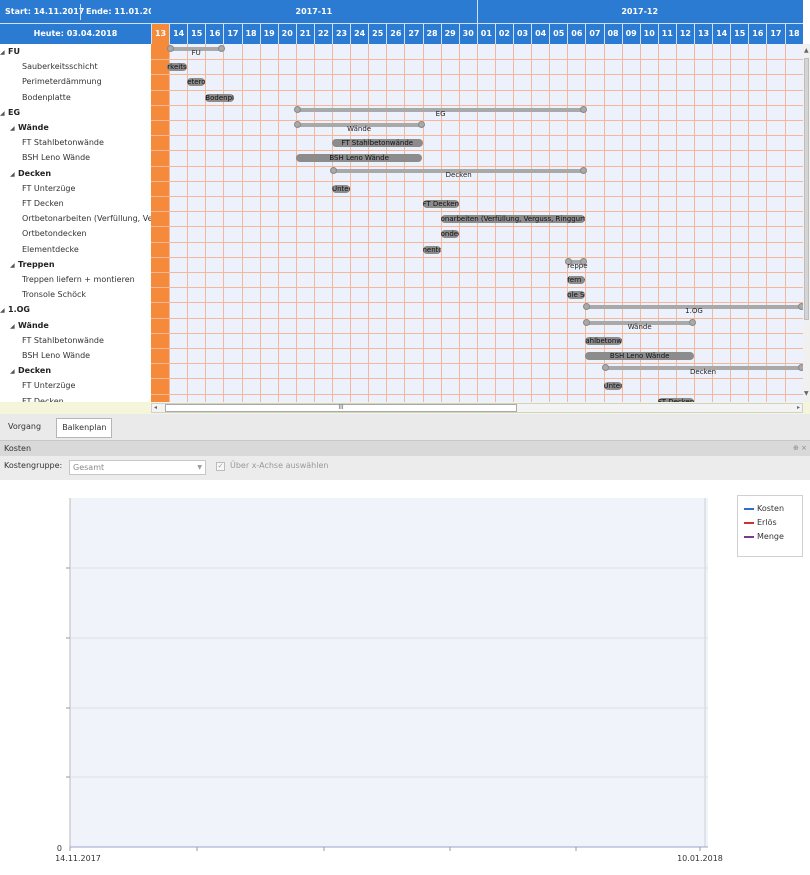 This screenshot has width=810, height=875. What do you see at coordinates (75, 203) in the screenshot?
I see `task-row: FT Decken` at bounding box center [75, 203].